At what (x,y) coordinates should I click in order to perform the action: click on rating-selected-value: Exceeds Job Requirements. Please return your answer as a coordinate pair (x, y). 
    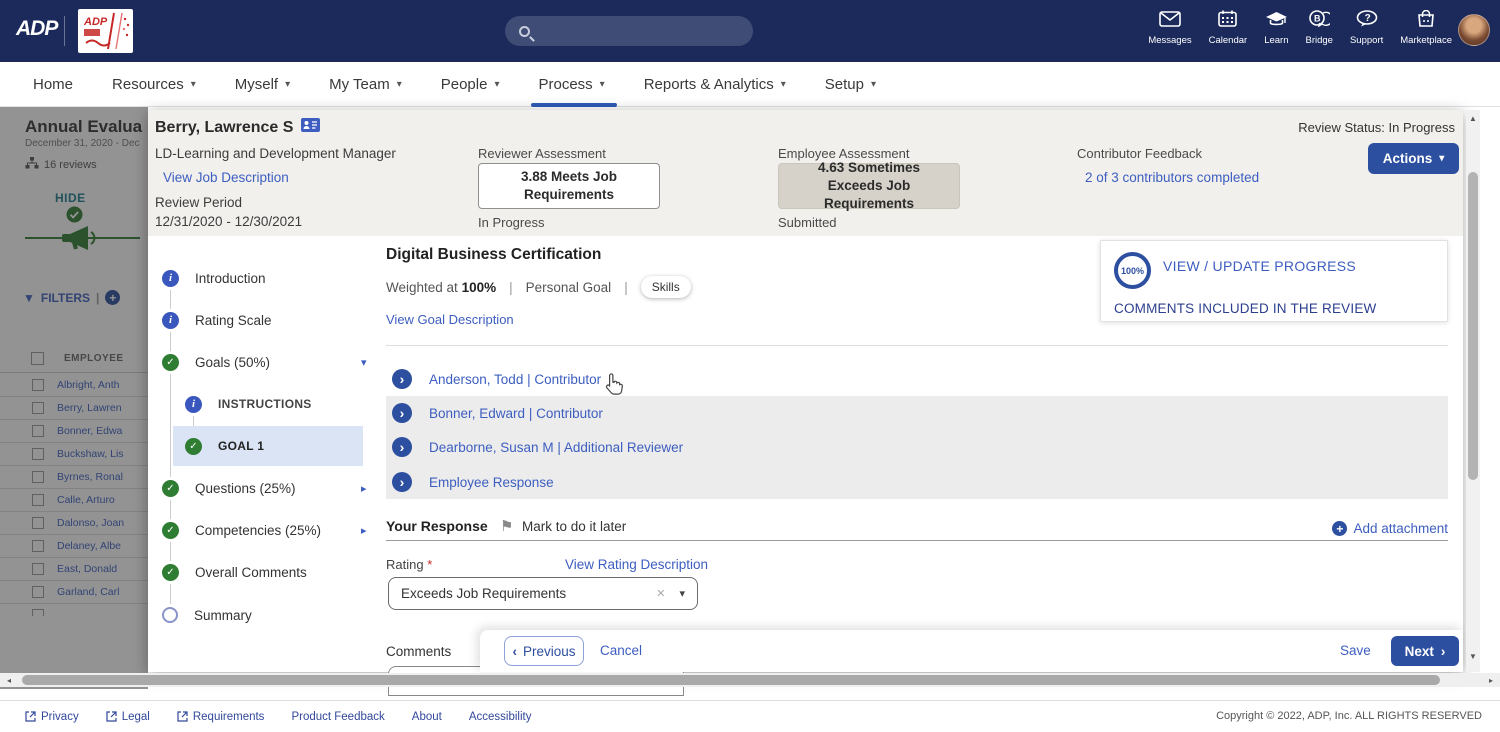
    Looking at the image, I should click on (484, 593).